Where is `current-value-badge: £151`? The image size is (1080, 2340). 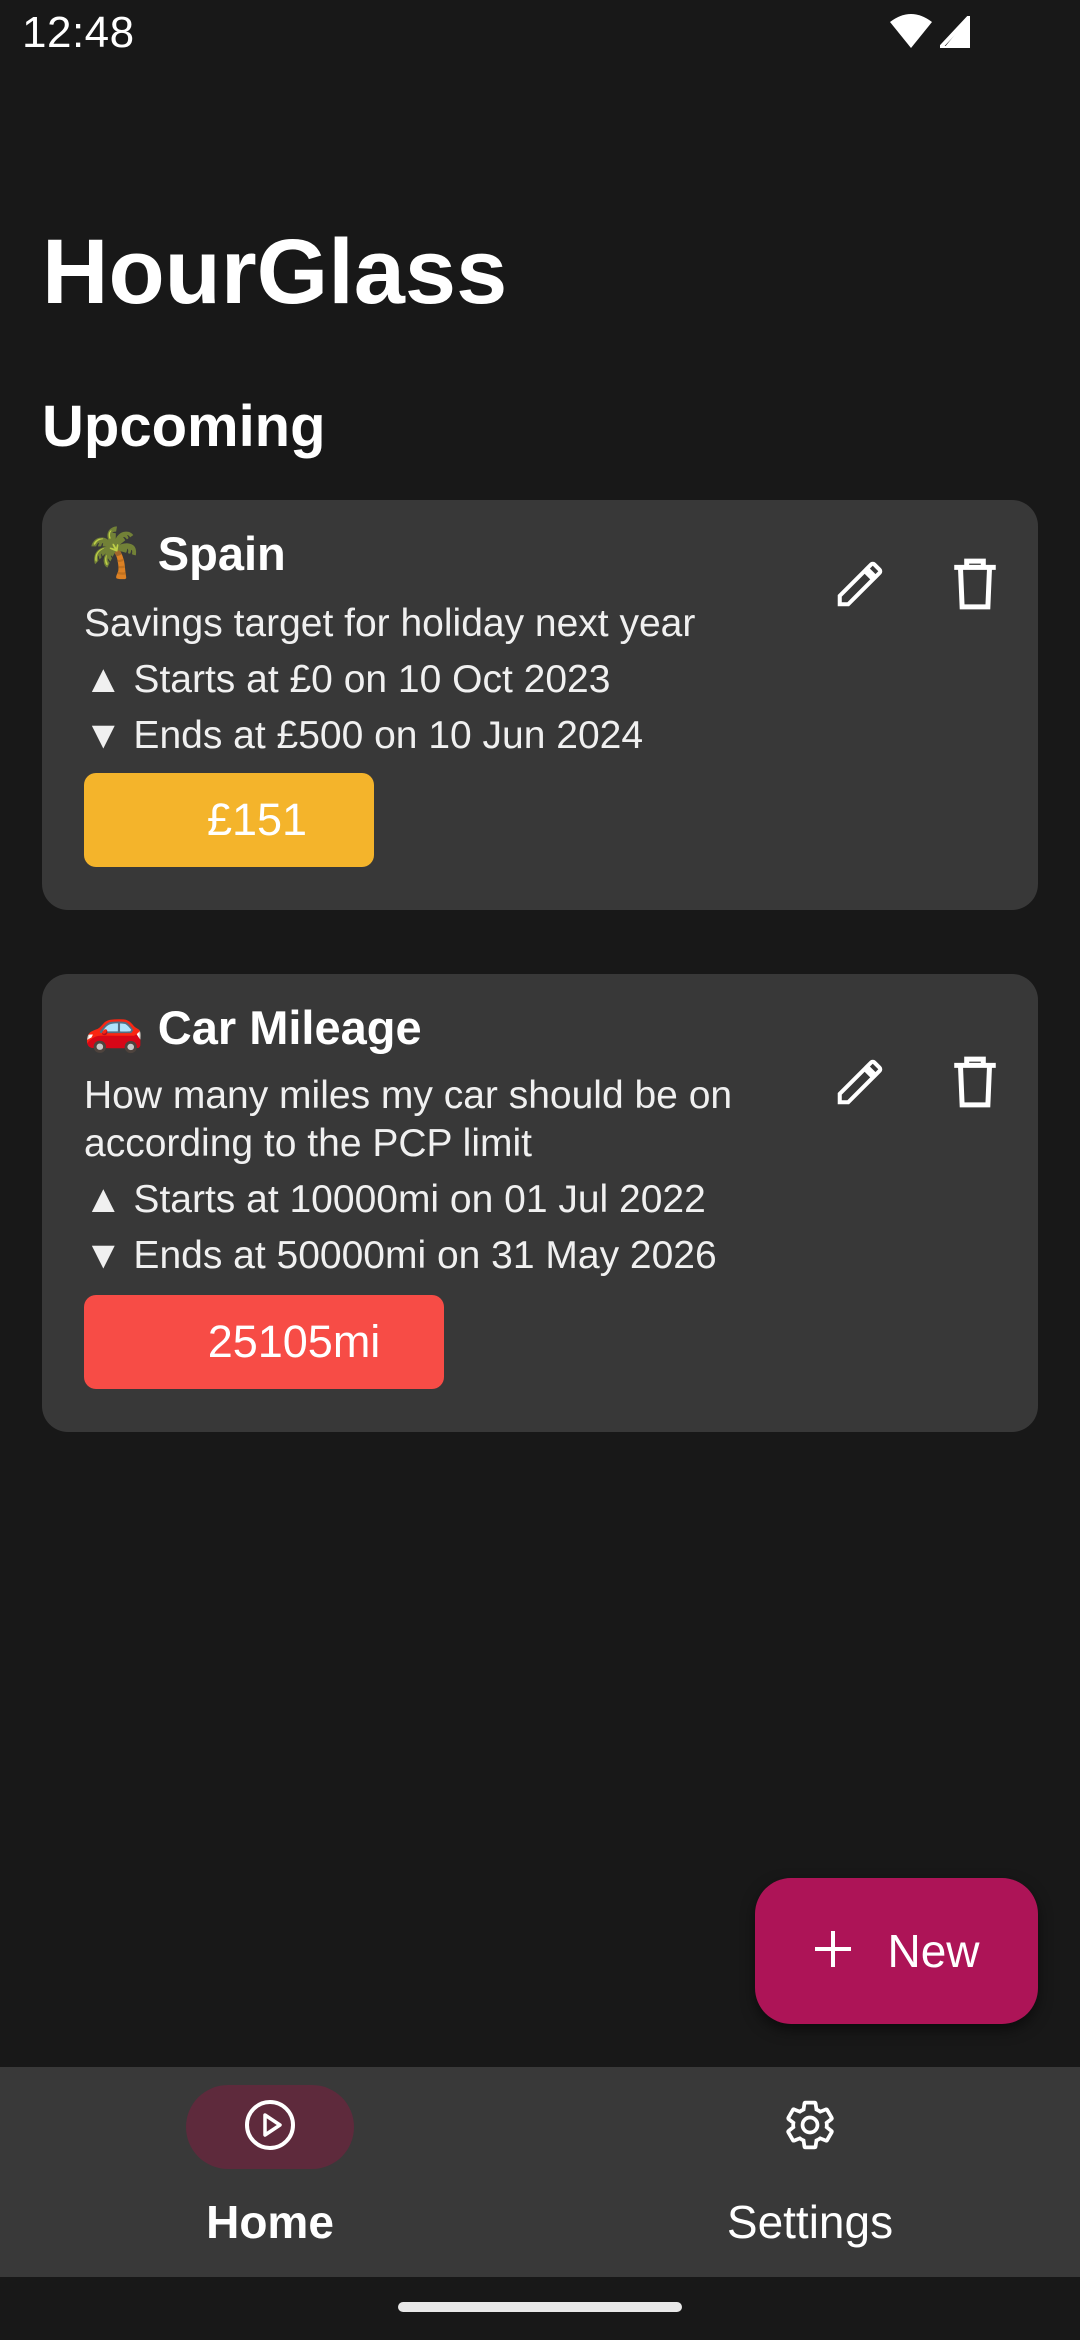 current-value-badge: £151 is located at coordinates (229, 820).